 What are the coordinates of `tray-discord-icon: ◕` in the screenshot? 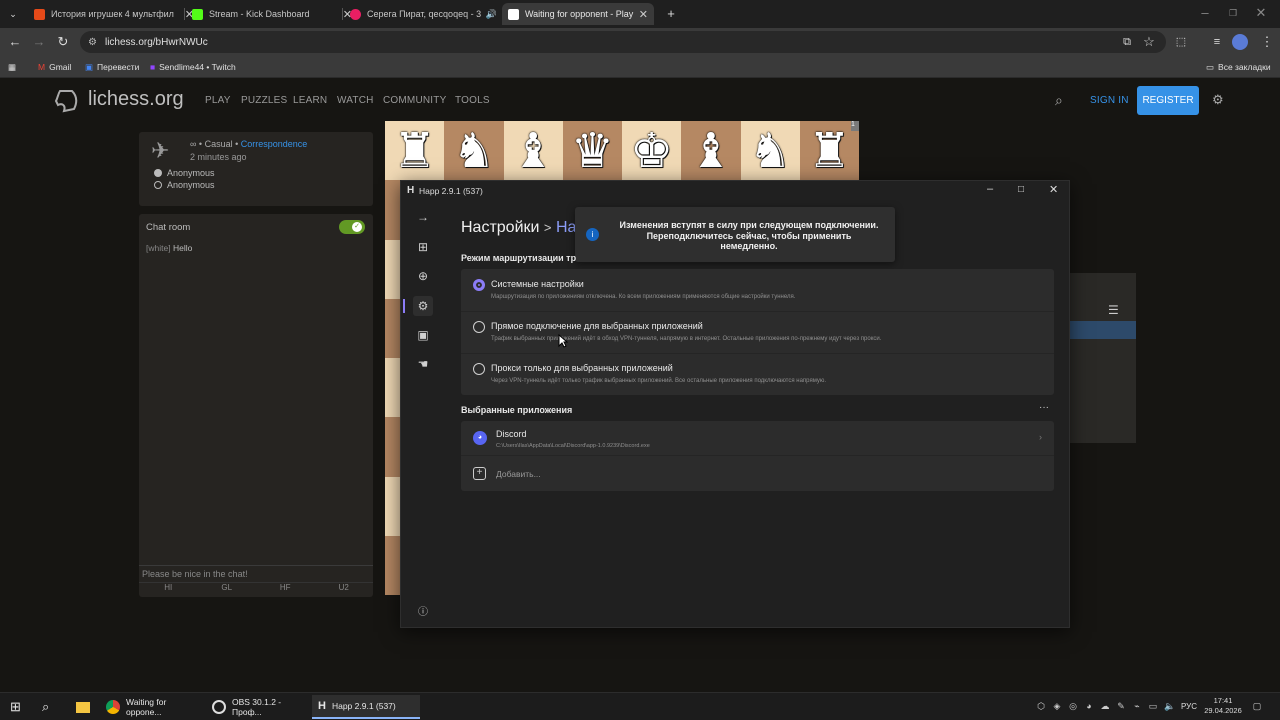 It's located at (1089, 706).